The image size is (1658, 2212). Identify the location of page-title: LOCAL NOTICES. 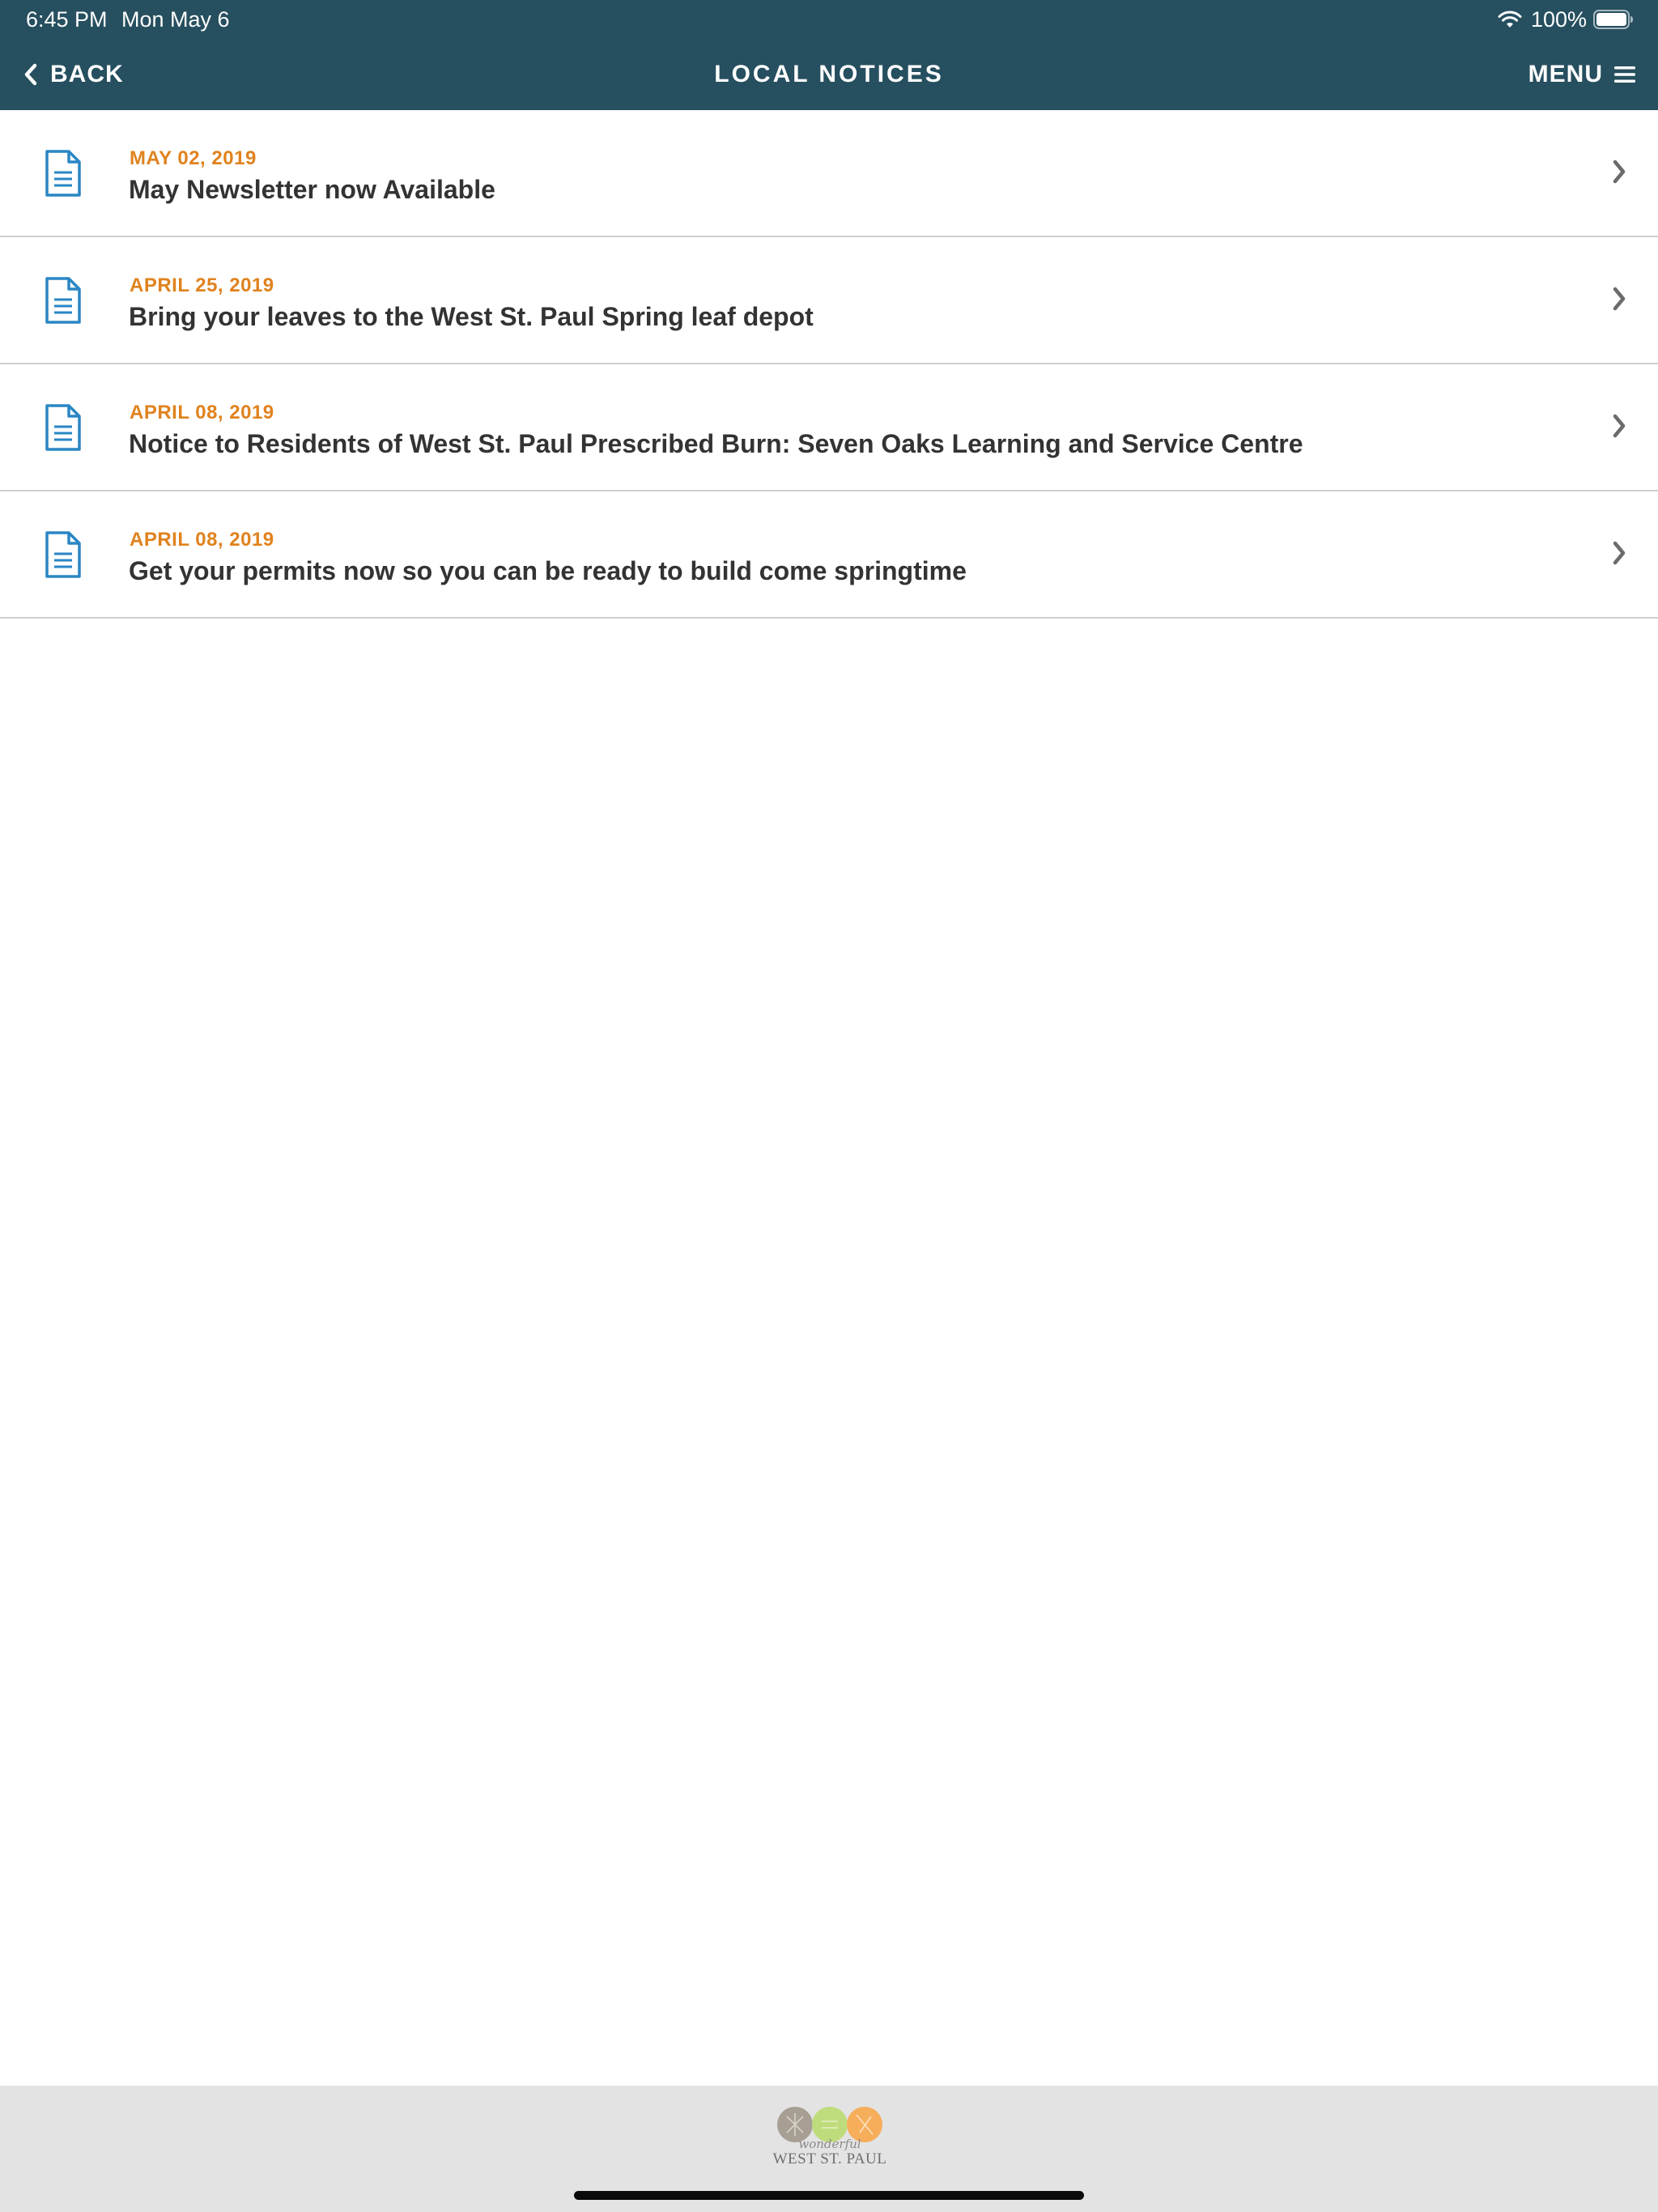
(829, 74).